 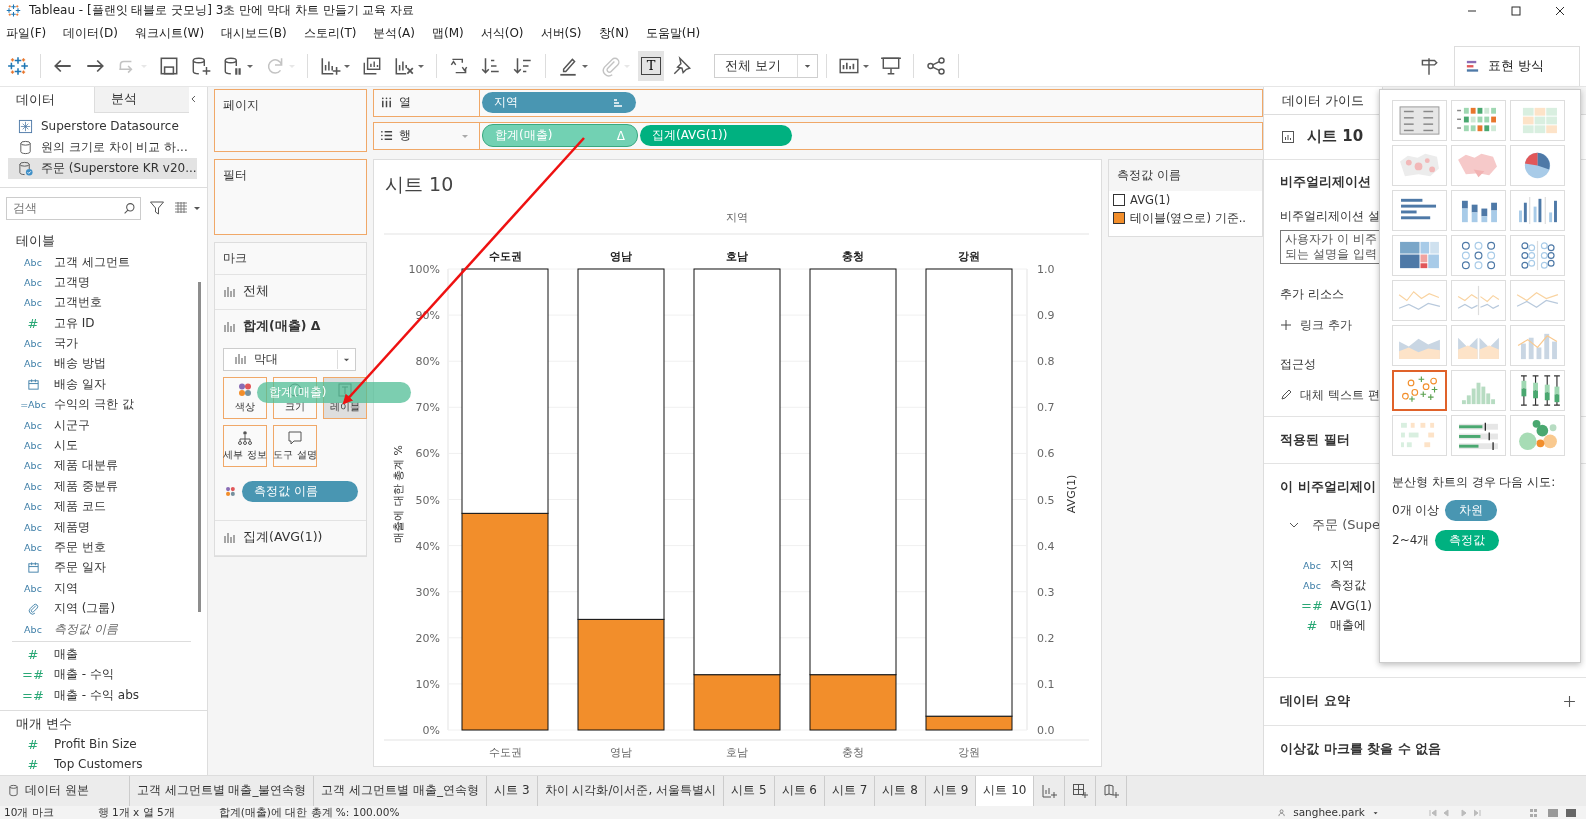 I want to click on field-item: # 매출에, so click(x=1323, y=625).